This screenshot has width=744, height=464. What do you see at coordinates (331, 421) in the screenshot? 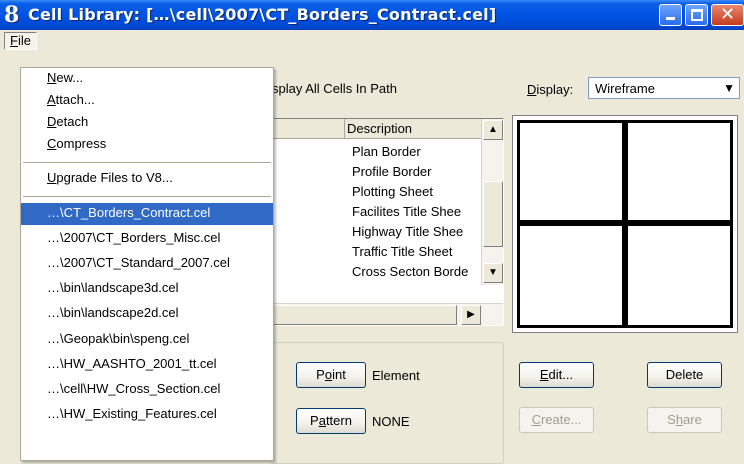
I see `pattern-button: Pattern` at bounding box center [331, 421].